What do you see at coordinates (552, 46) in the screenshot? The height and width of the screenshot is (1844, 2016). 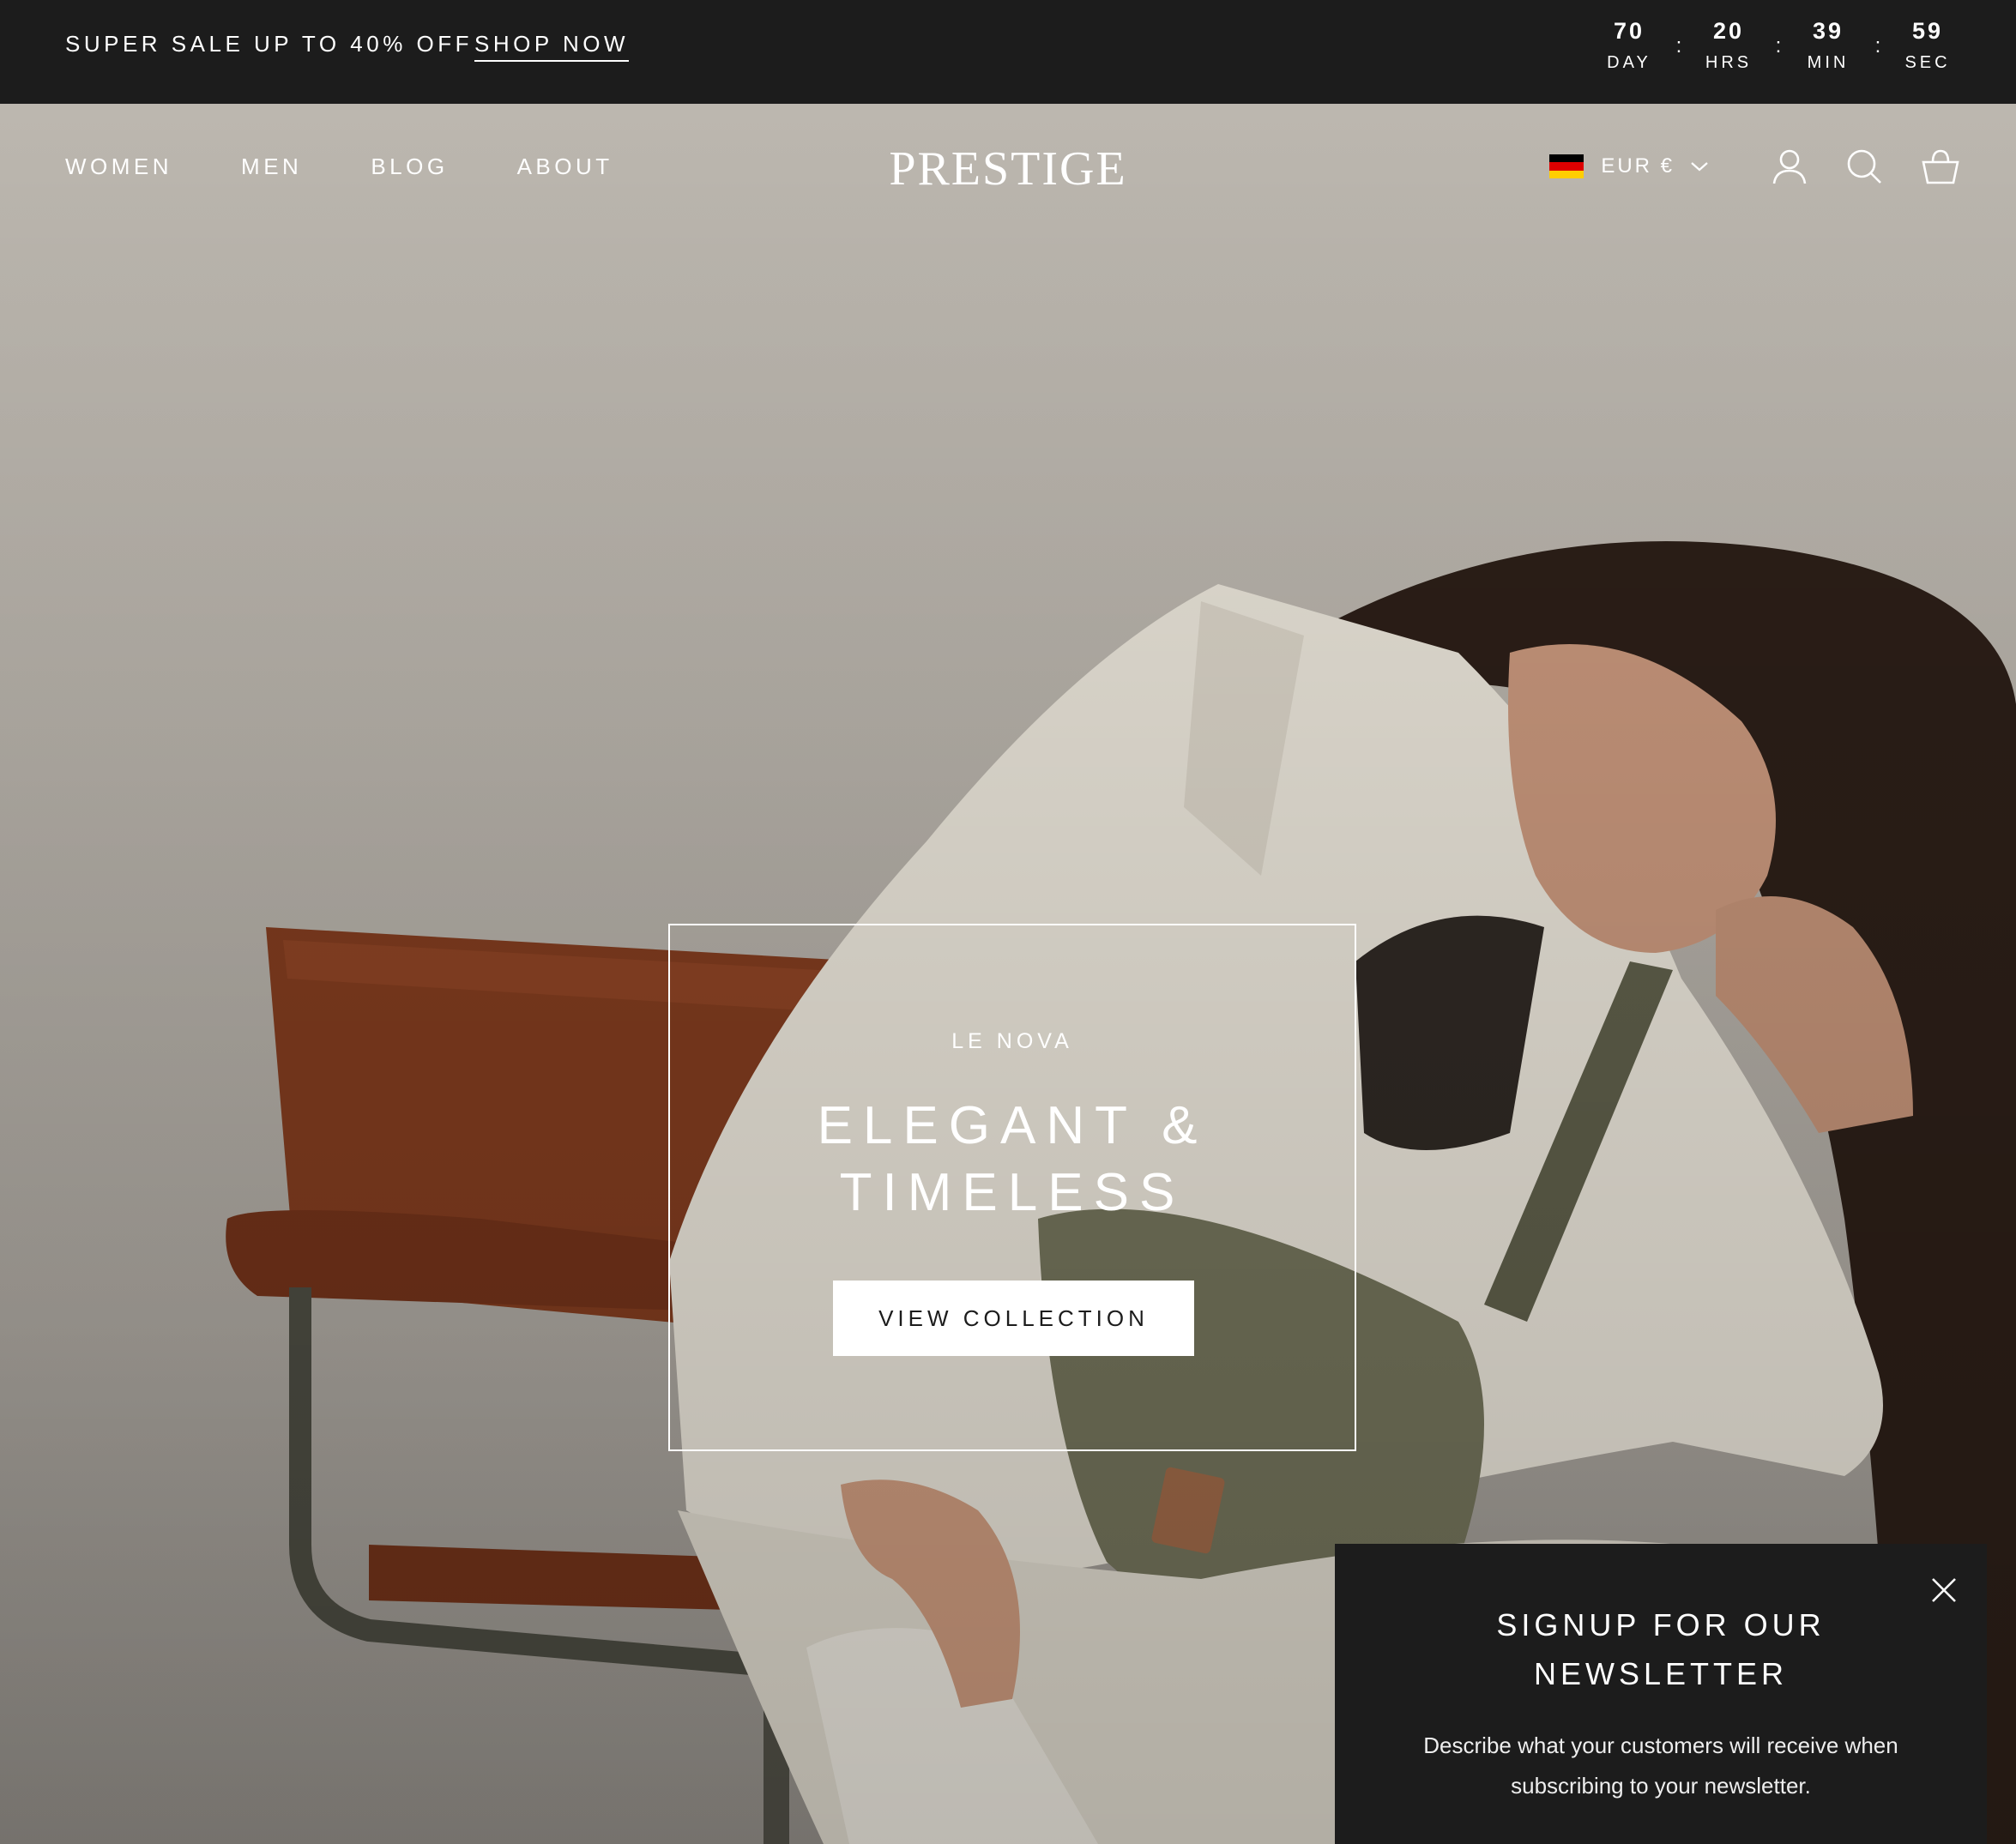 I see `shop-now-link: SHOP NOW` at bounding box center [552, 46].